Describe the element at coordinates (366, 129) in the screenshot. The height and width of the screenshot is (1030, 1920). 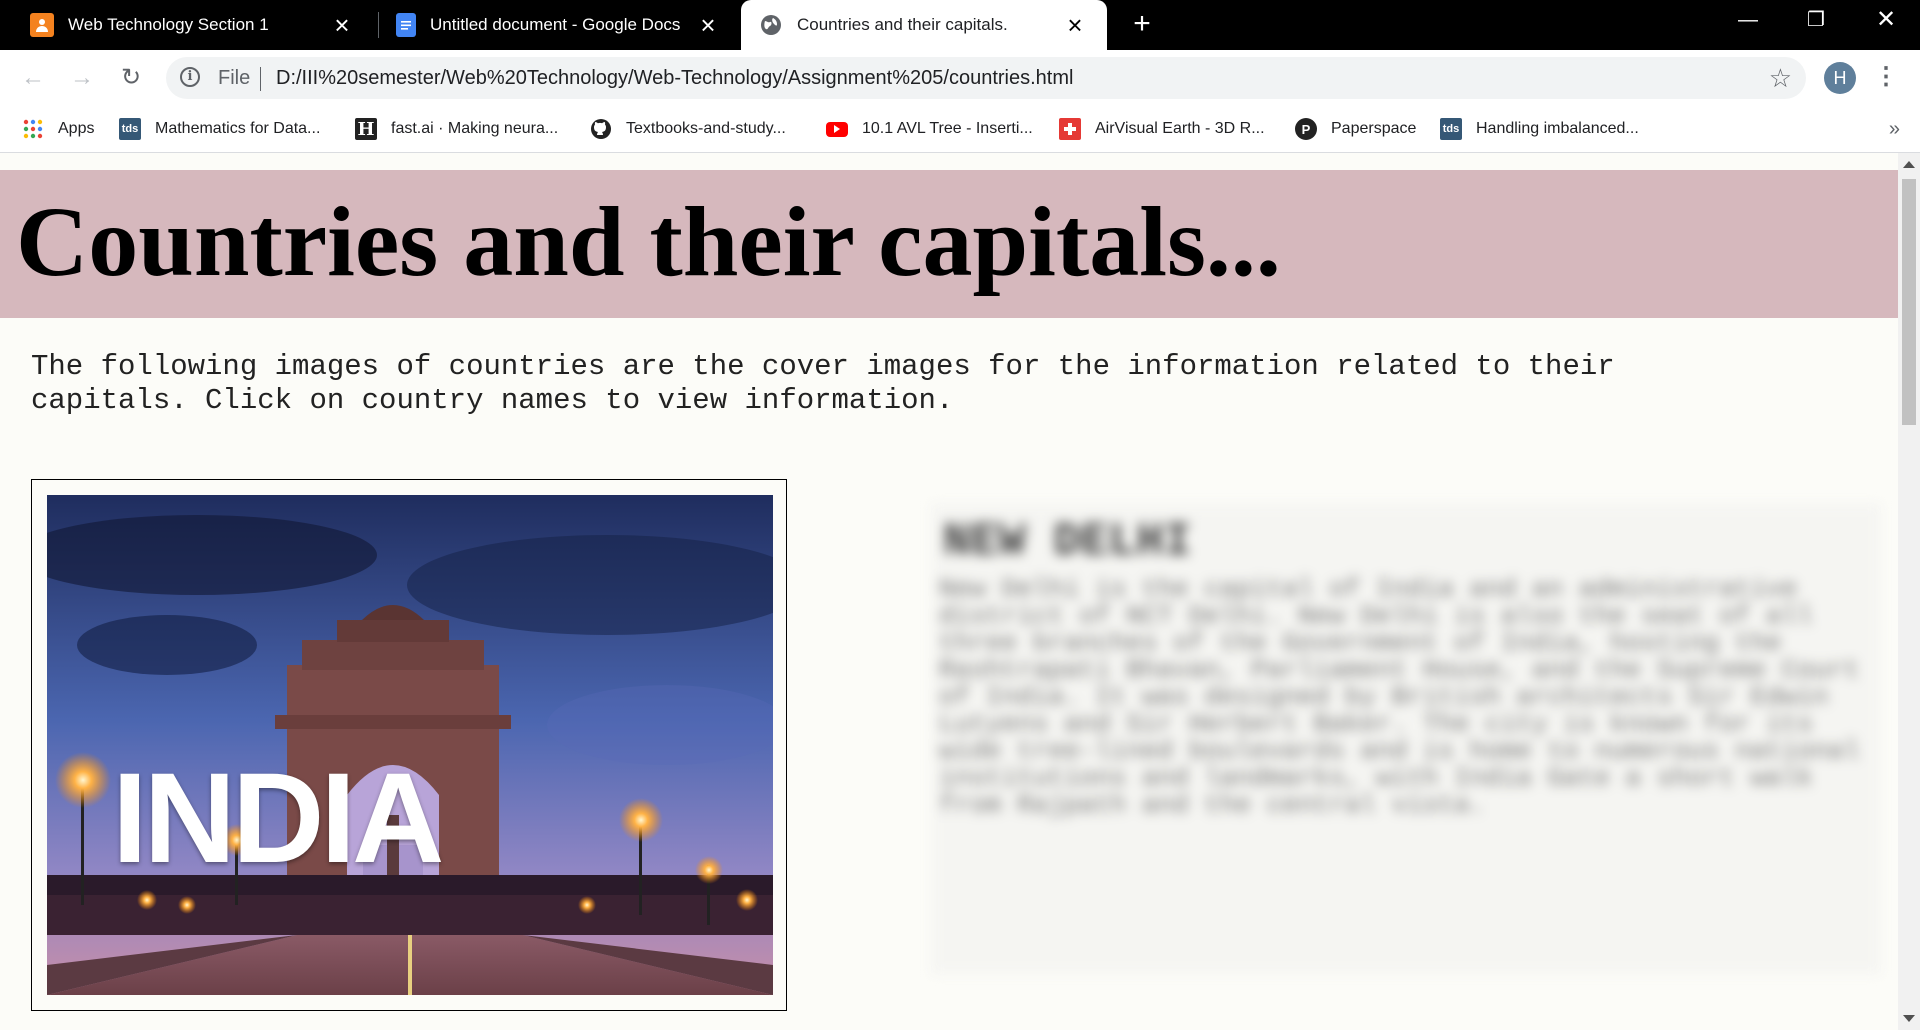
I see `fastai-icon: H` at that location.